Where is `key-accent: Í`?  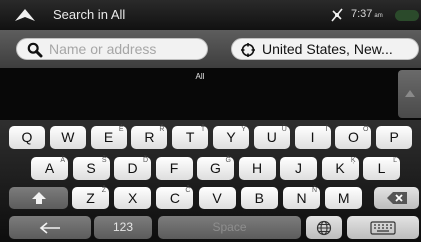 key-accent: Í is located at coordinates (326, 129).